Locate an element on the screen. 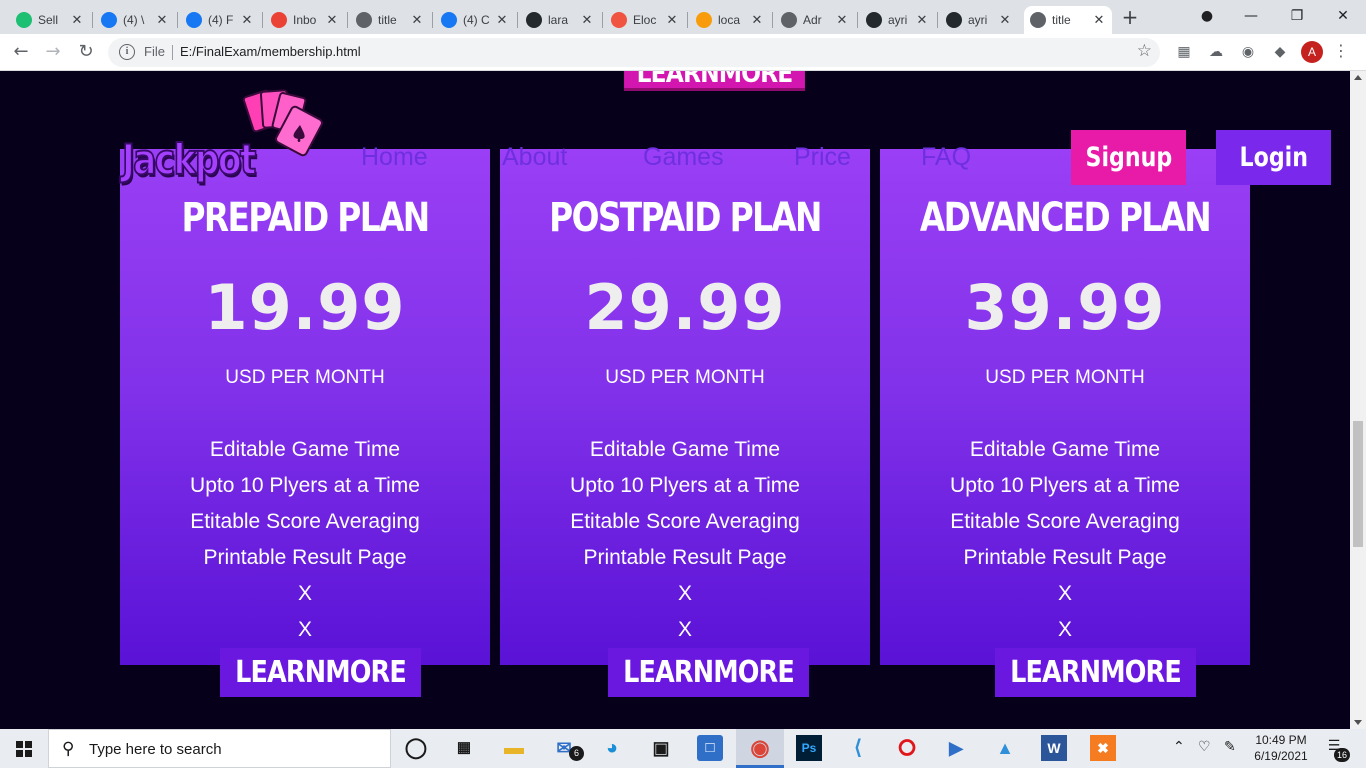  start-button is located at coordinates (24, 748).